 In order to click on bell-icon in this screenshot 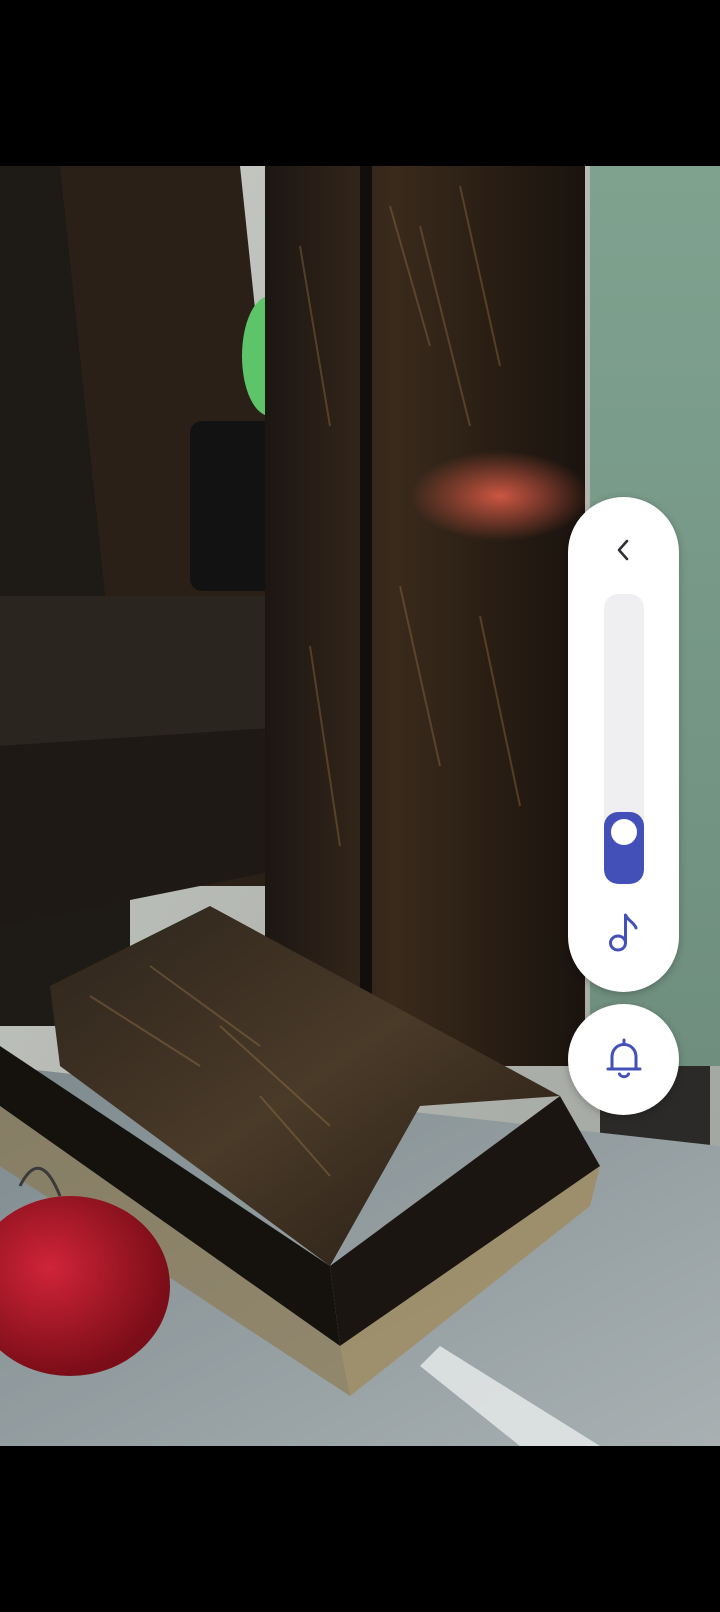, I will do `click(623, 1058)`.